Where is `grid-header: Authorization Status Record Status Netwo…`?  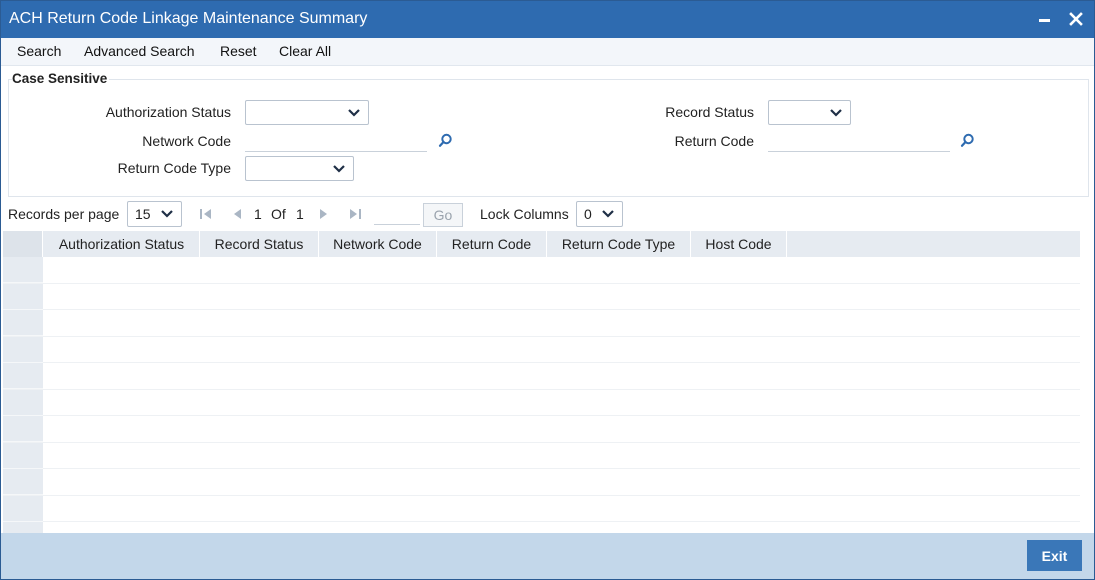
grid-header: Authorization Status Record Status Netwo… is located at coordinates (541, 244).